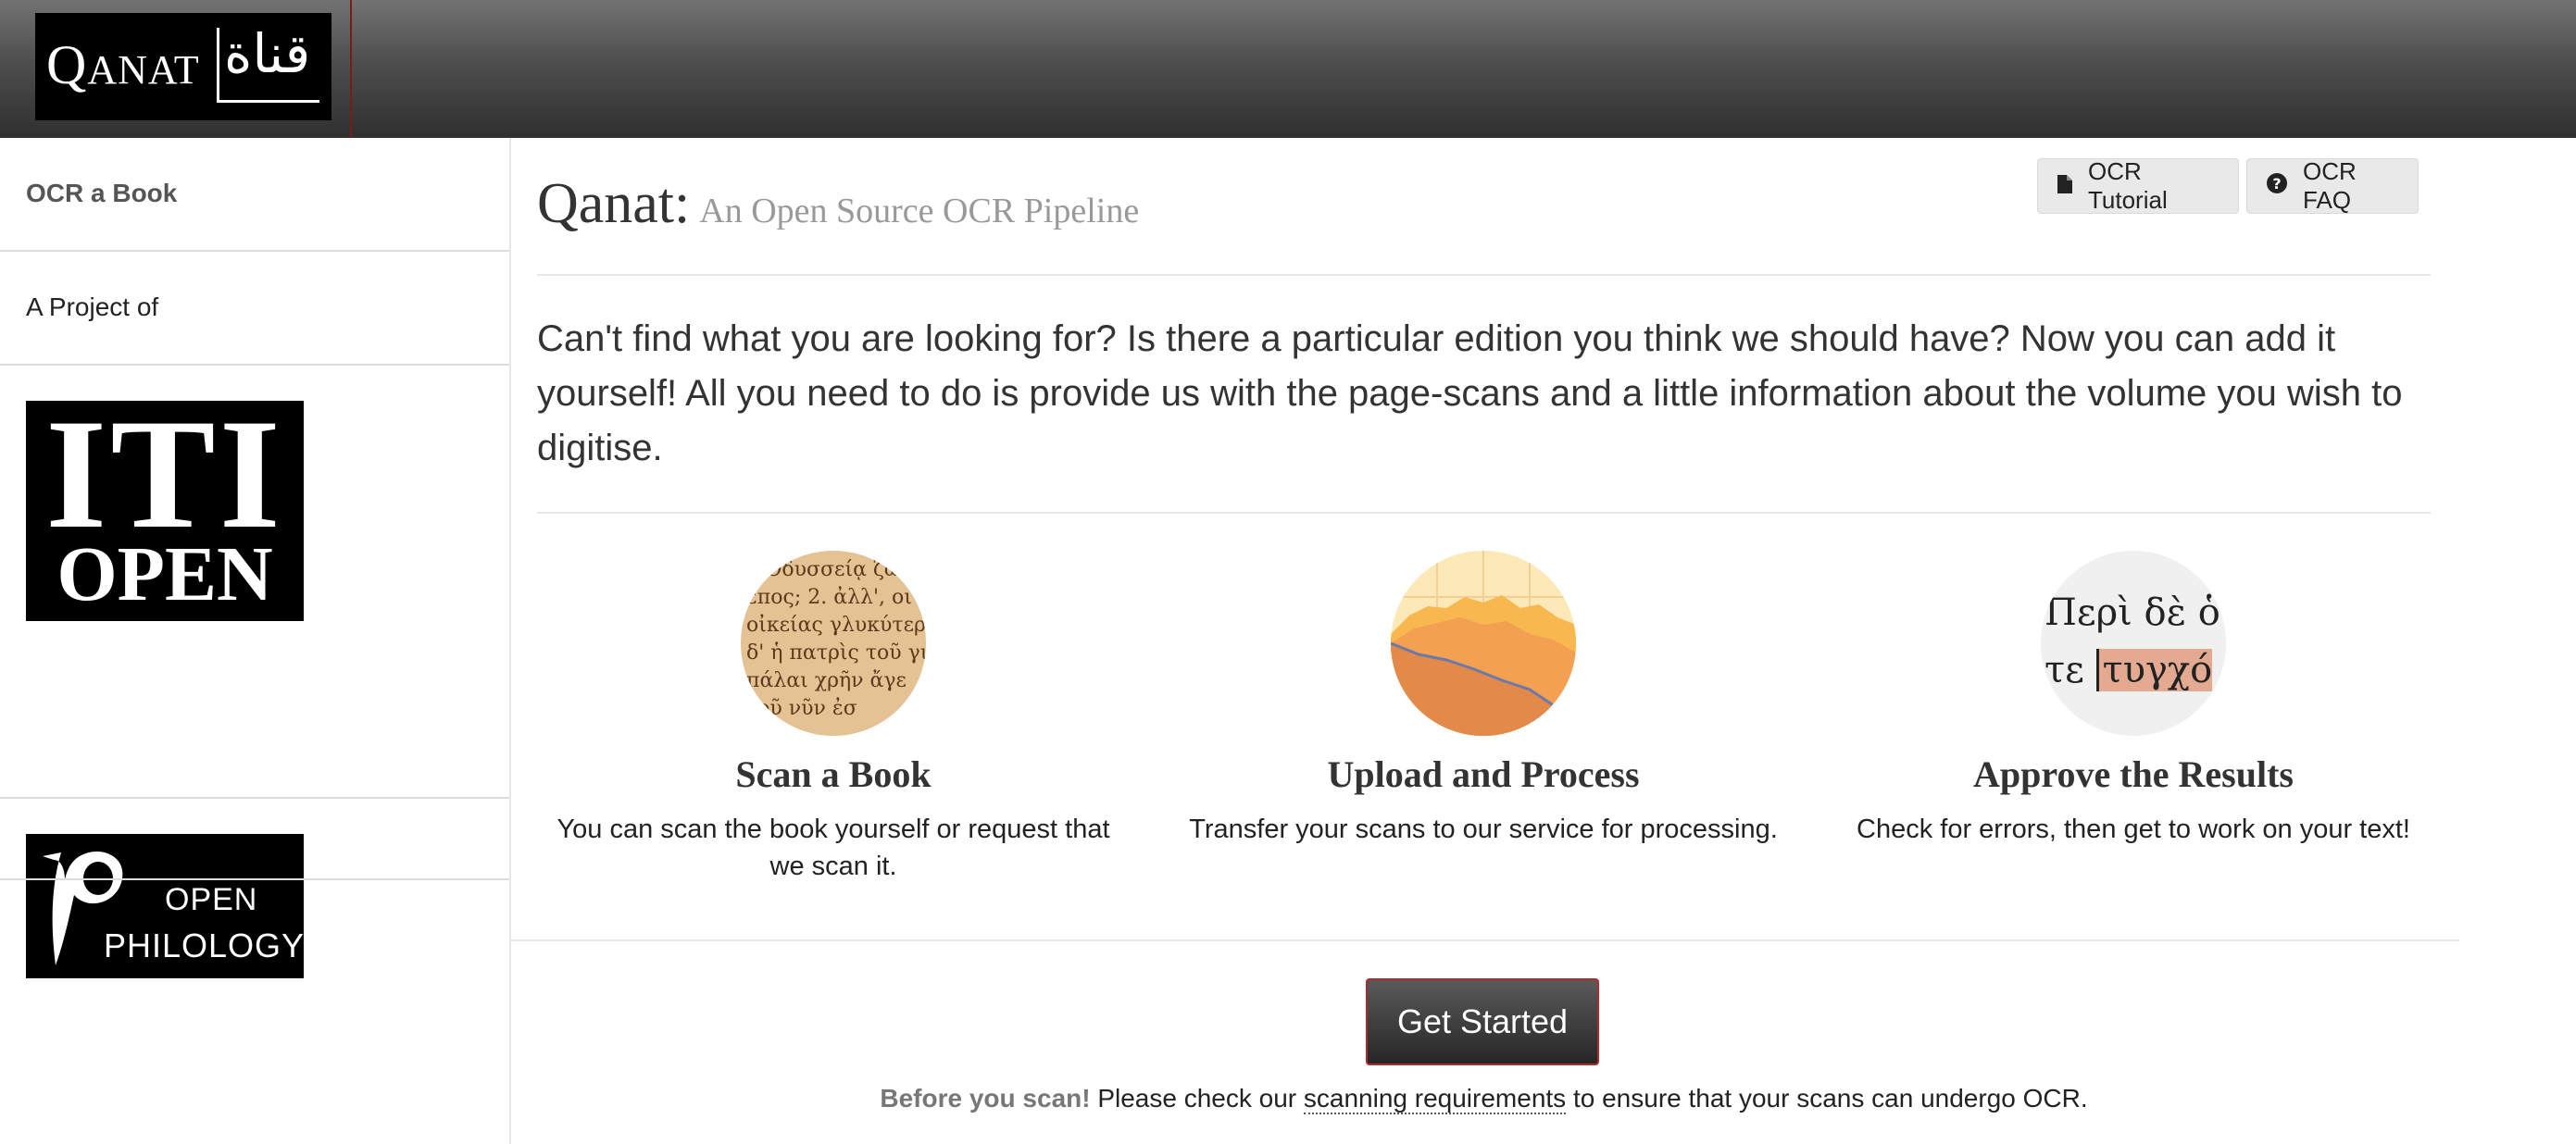  Describe the element at coordinates (254, 309) in the screenshot. I see `sidebar-item-project-of: A Project of` at that location.